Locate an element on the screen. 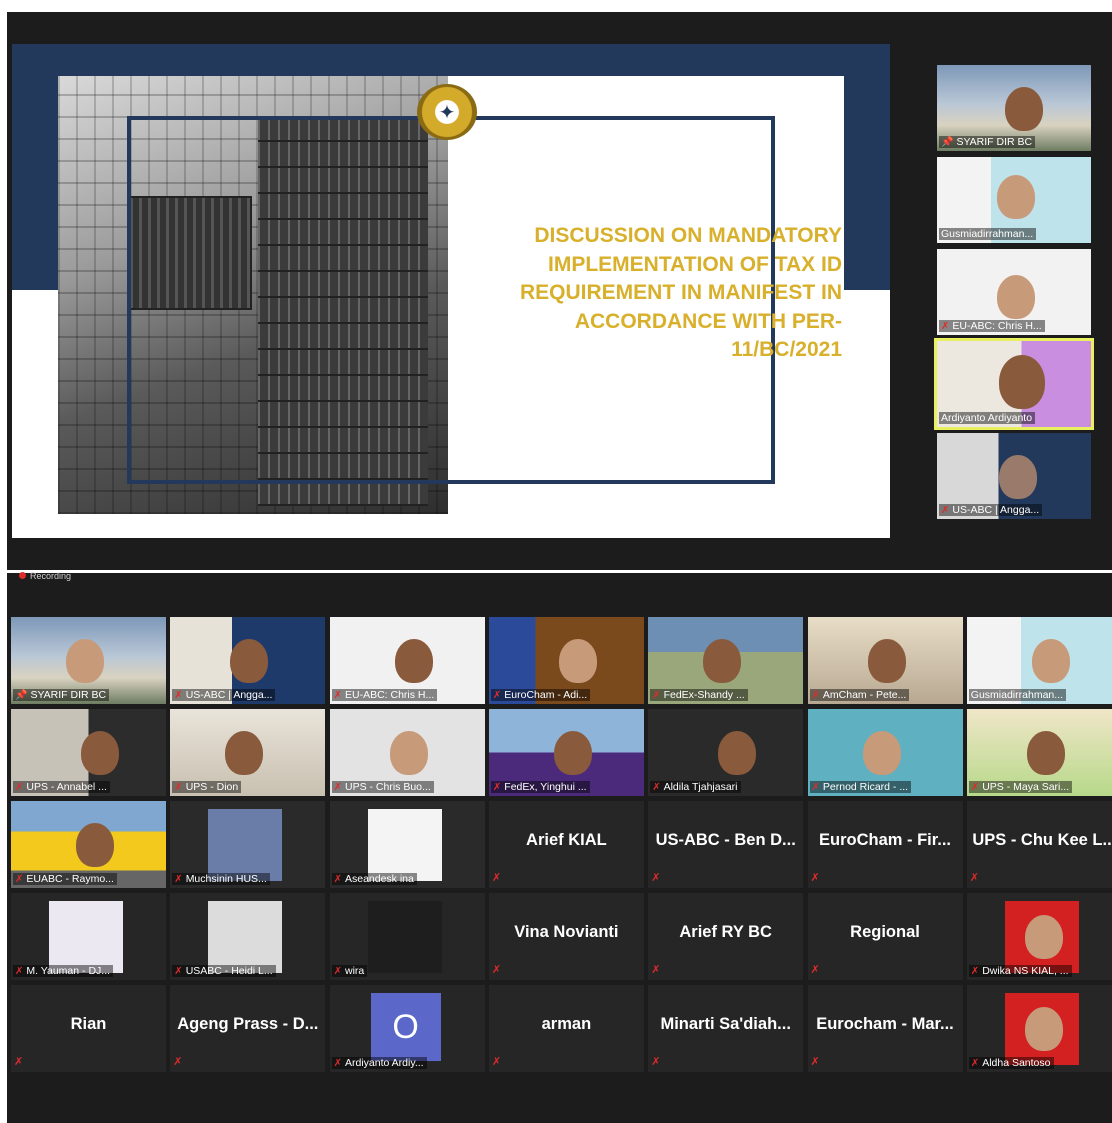 The height and width of the screenshot is (1123, 1112). recording-dot-icon is located at coordinates (22, 575).